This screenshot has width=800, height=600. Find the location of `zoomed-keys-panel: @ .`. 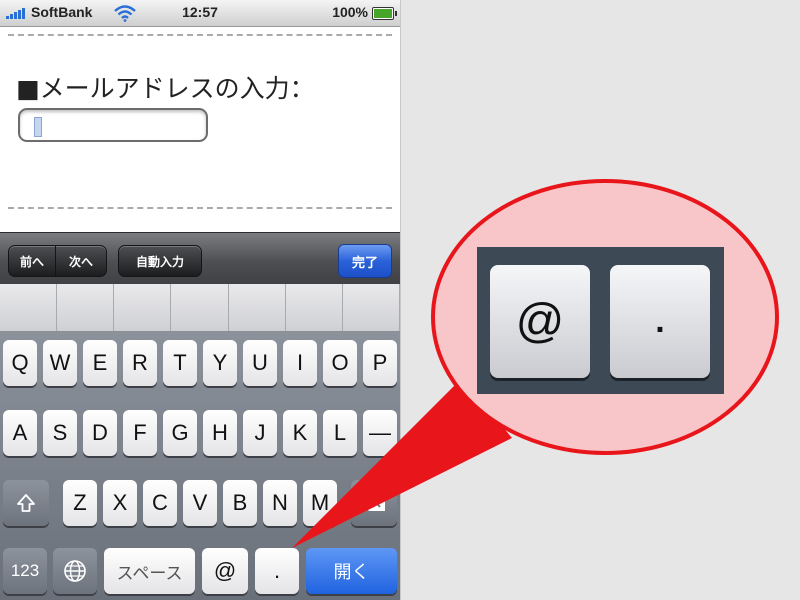

zoomed-keys-panel: @ . is located at coordinates (600, 320).